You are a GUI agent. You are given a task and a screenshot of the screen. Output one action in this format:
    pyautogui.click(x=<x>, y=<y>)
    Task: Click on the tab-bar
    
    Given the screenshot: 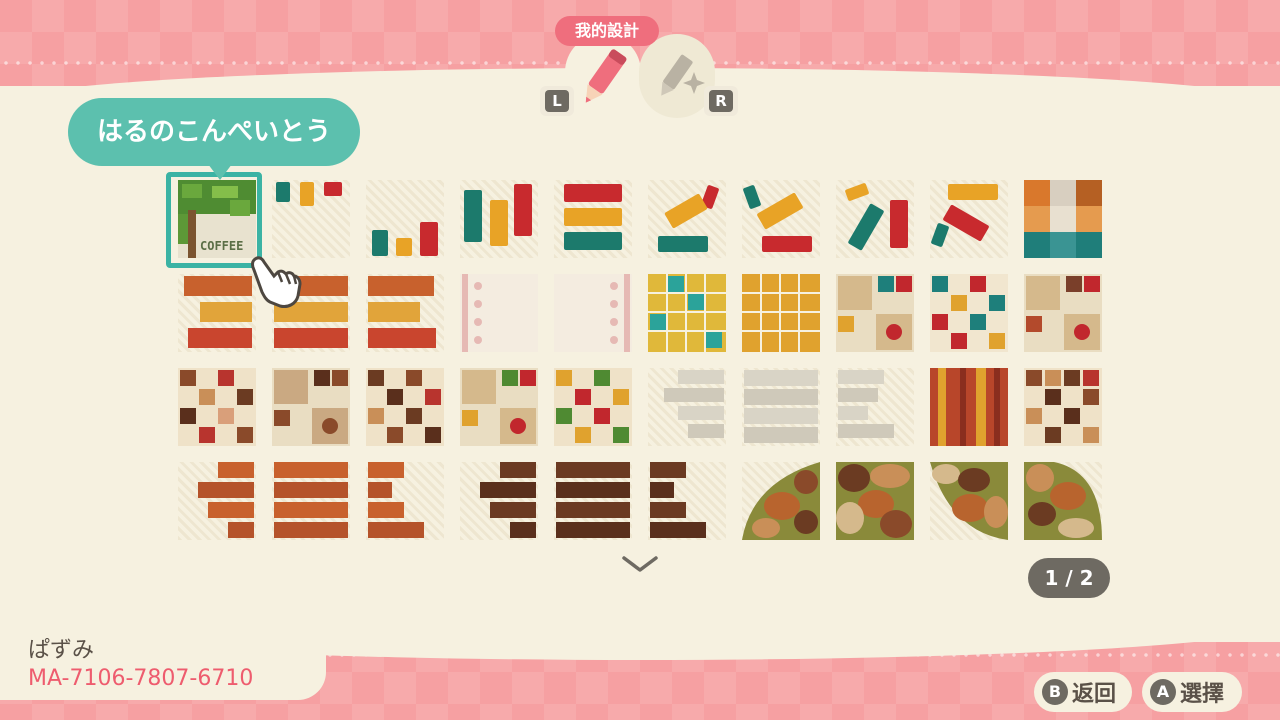 What is the action you would take?
    pyautogui.click(x=640, y=76)
    